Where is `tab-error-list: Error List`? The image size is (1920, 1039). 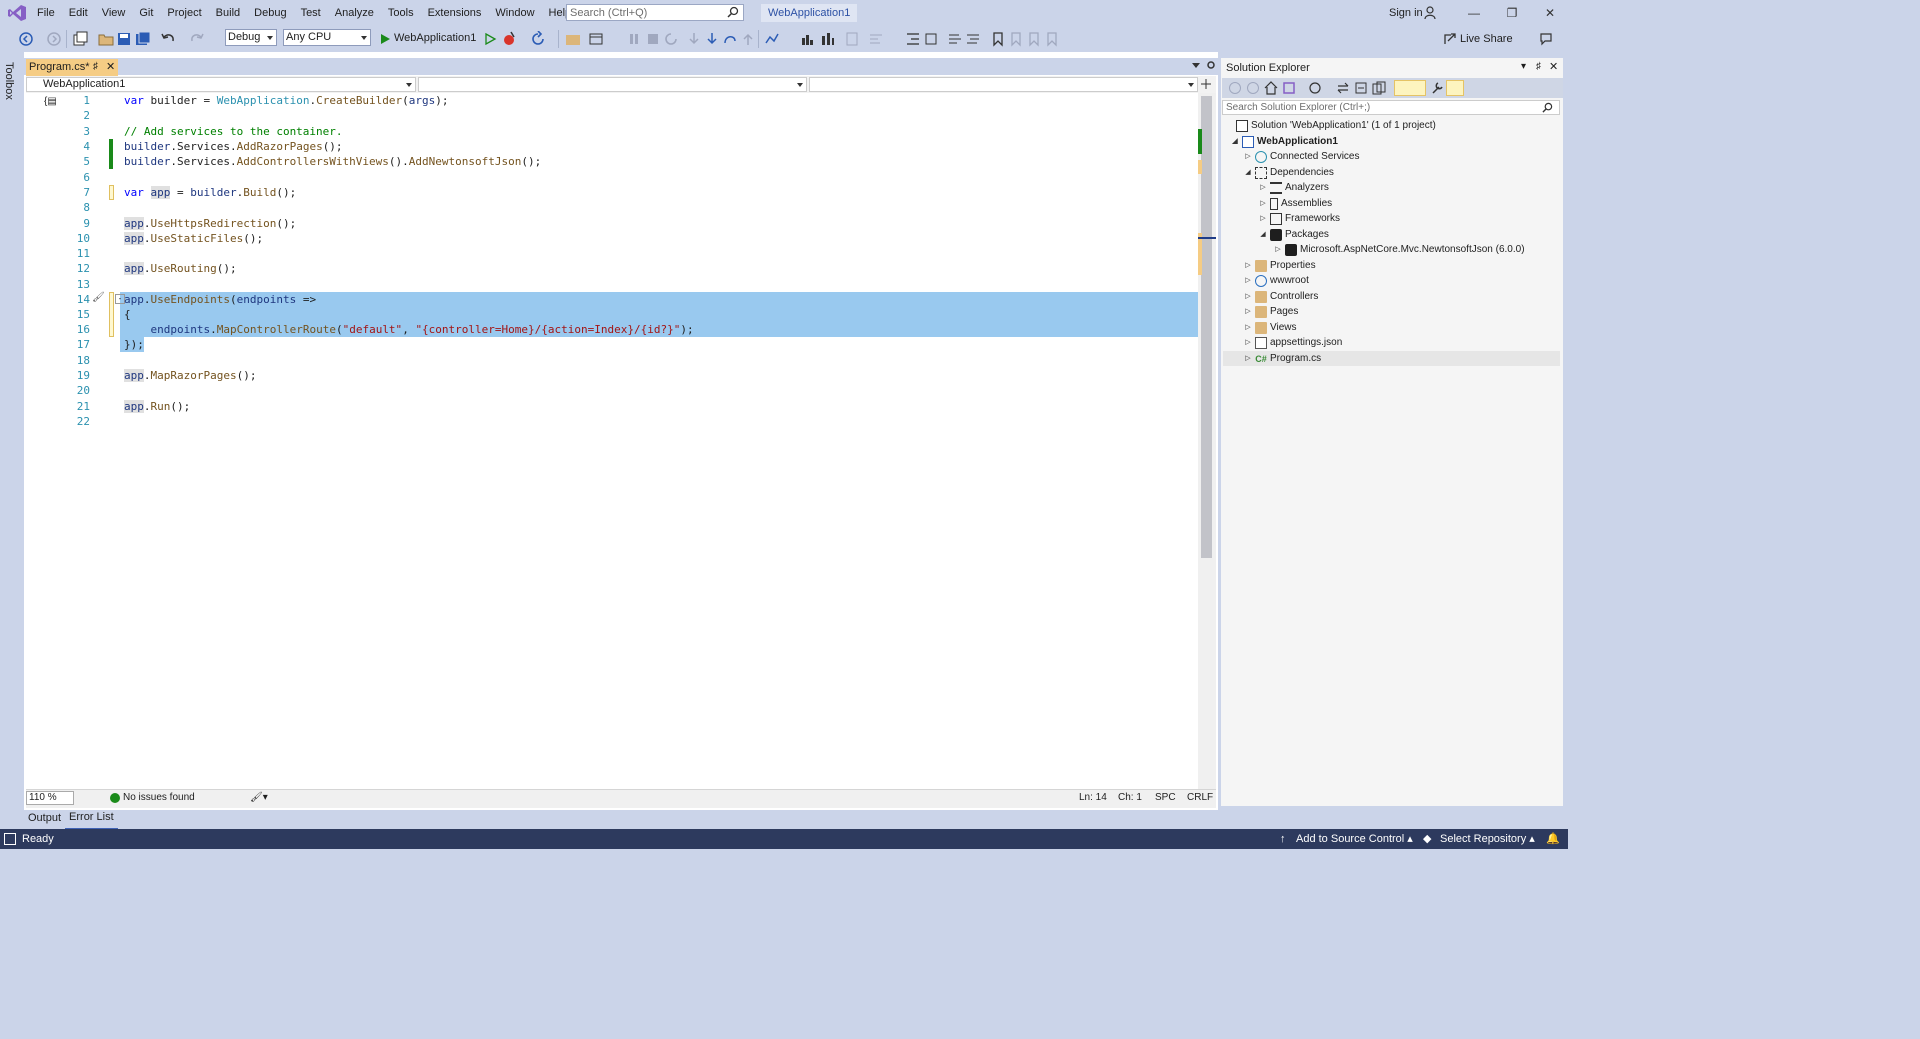 tab-error-list: Error List is located at coordinates (91, 819).